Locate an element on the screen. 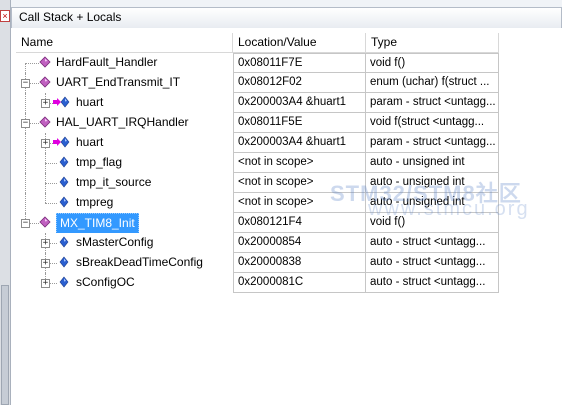  name-cell: tmpreg is located at coordinates (124, 203).